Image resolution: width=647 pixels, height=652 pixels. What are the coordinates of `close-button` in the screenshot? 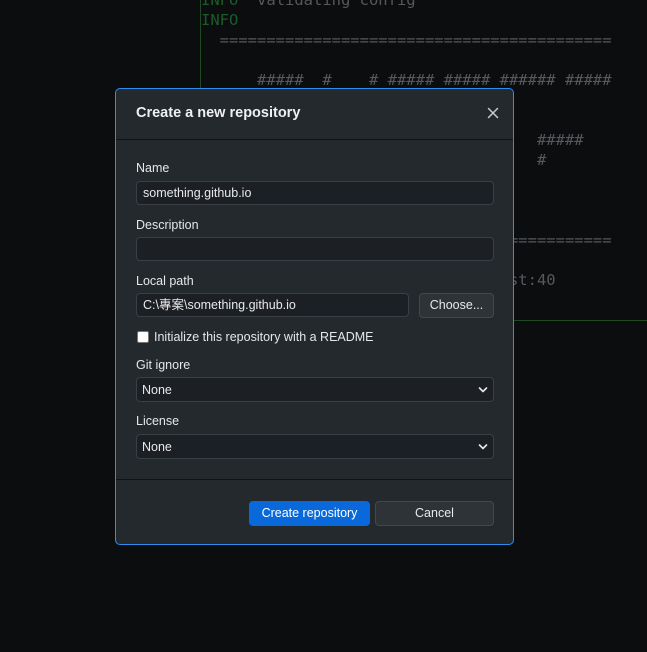 It's located at (493, 113).